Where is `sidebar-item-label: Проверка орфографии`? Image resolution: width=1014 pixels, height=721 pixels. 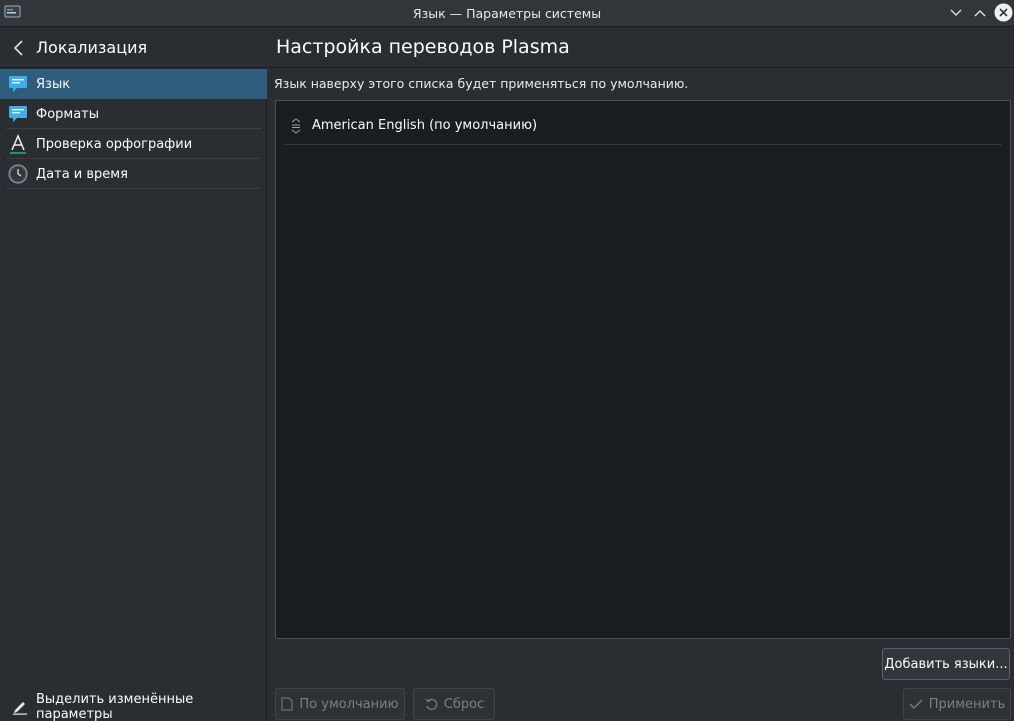
sidebar-item-label: Проверка орфографии is located at coordinates (114, 144).